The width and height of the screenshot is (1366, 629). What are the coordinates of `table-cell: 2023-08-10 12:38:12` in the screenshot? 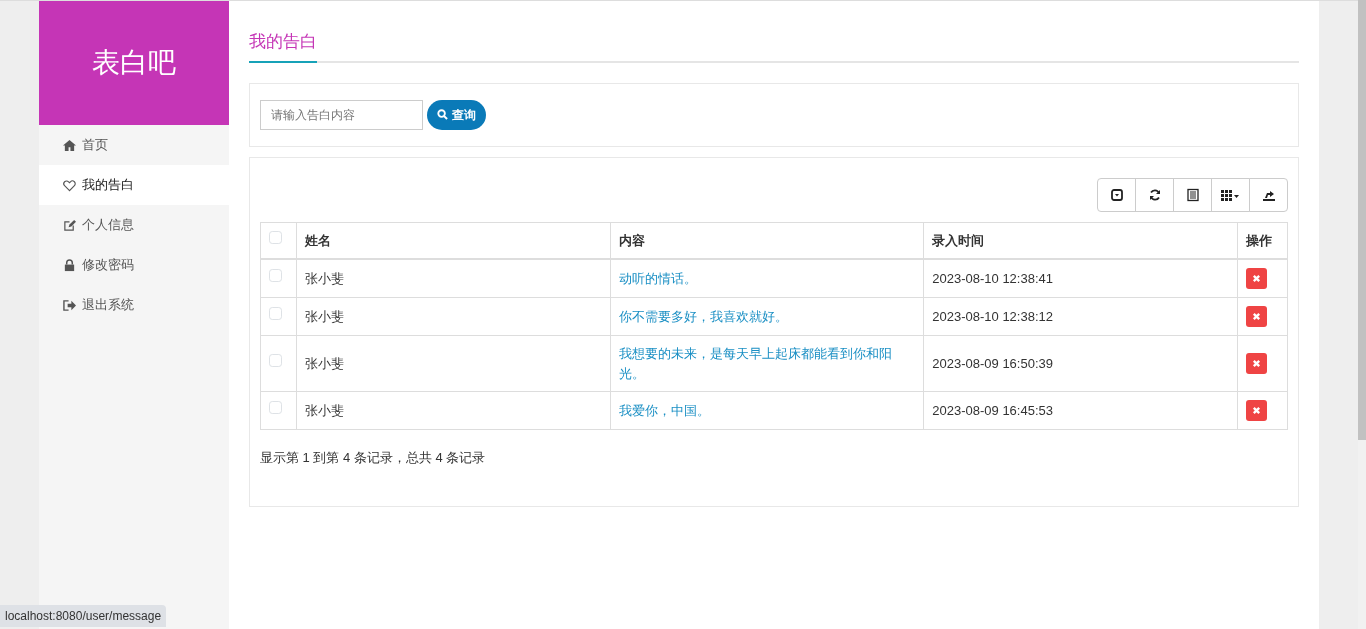 It's located at (1080, 316).